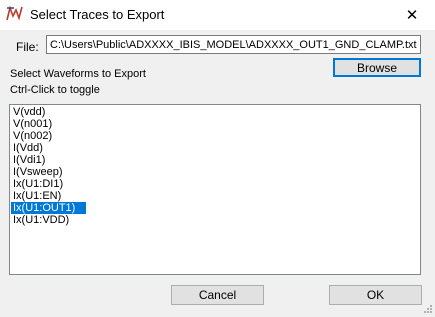 The image size is (435, 317). I want to click on trace-item-v-n002: V(n002), so click(32, 136).